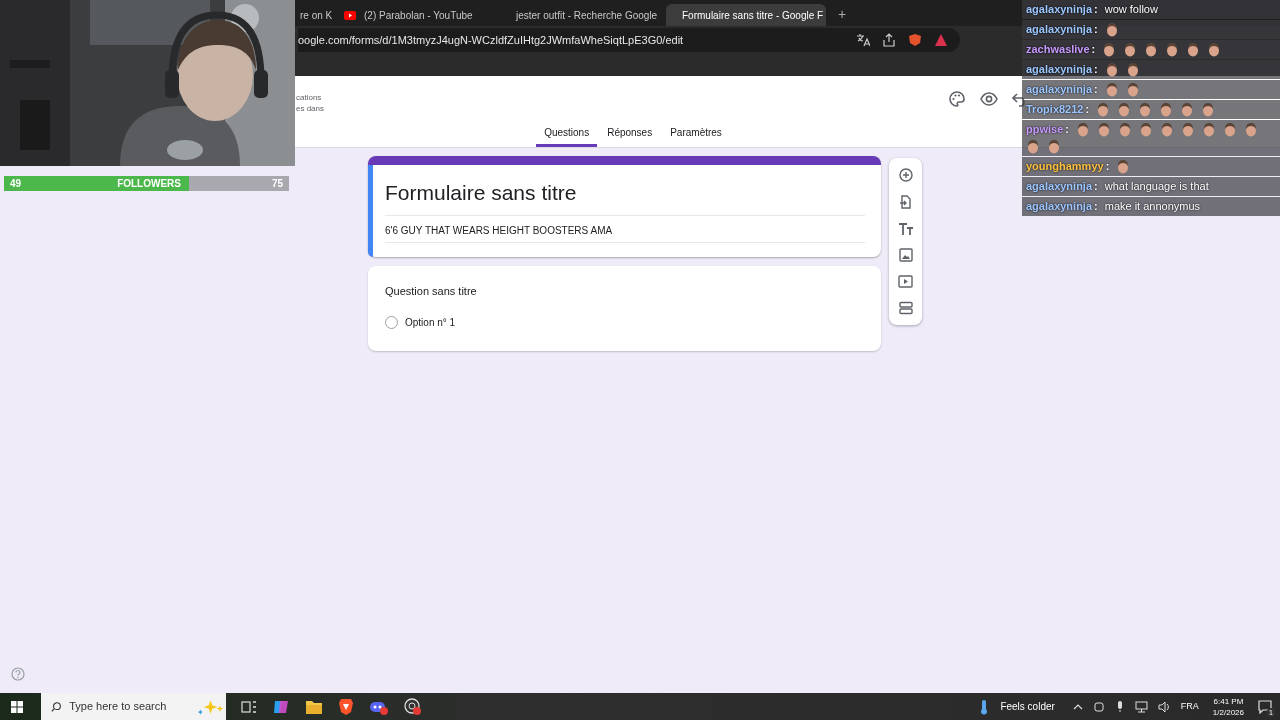  Describe the element at coordinates (350, 15) in the screenshot. I see `play-icon` at that location.